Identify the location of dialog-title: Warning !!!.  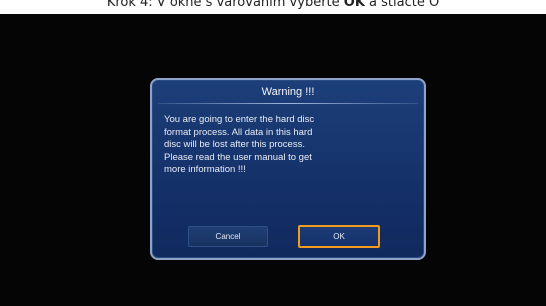
(288, 92).